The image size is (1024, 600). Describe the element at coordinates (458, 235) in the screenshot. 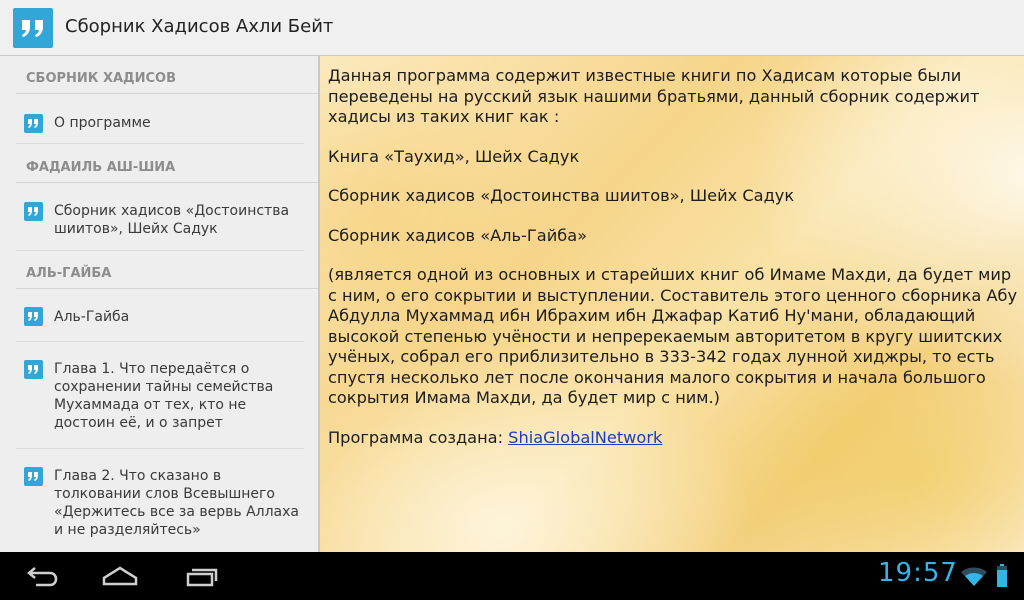

I see `book-item: Сборник хадисов «Аль-Гайба»` at that location.